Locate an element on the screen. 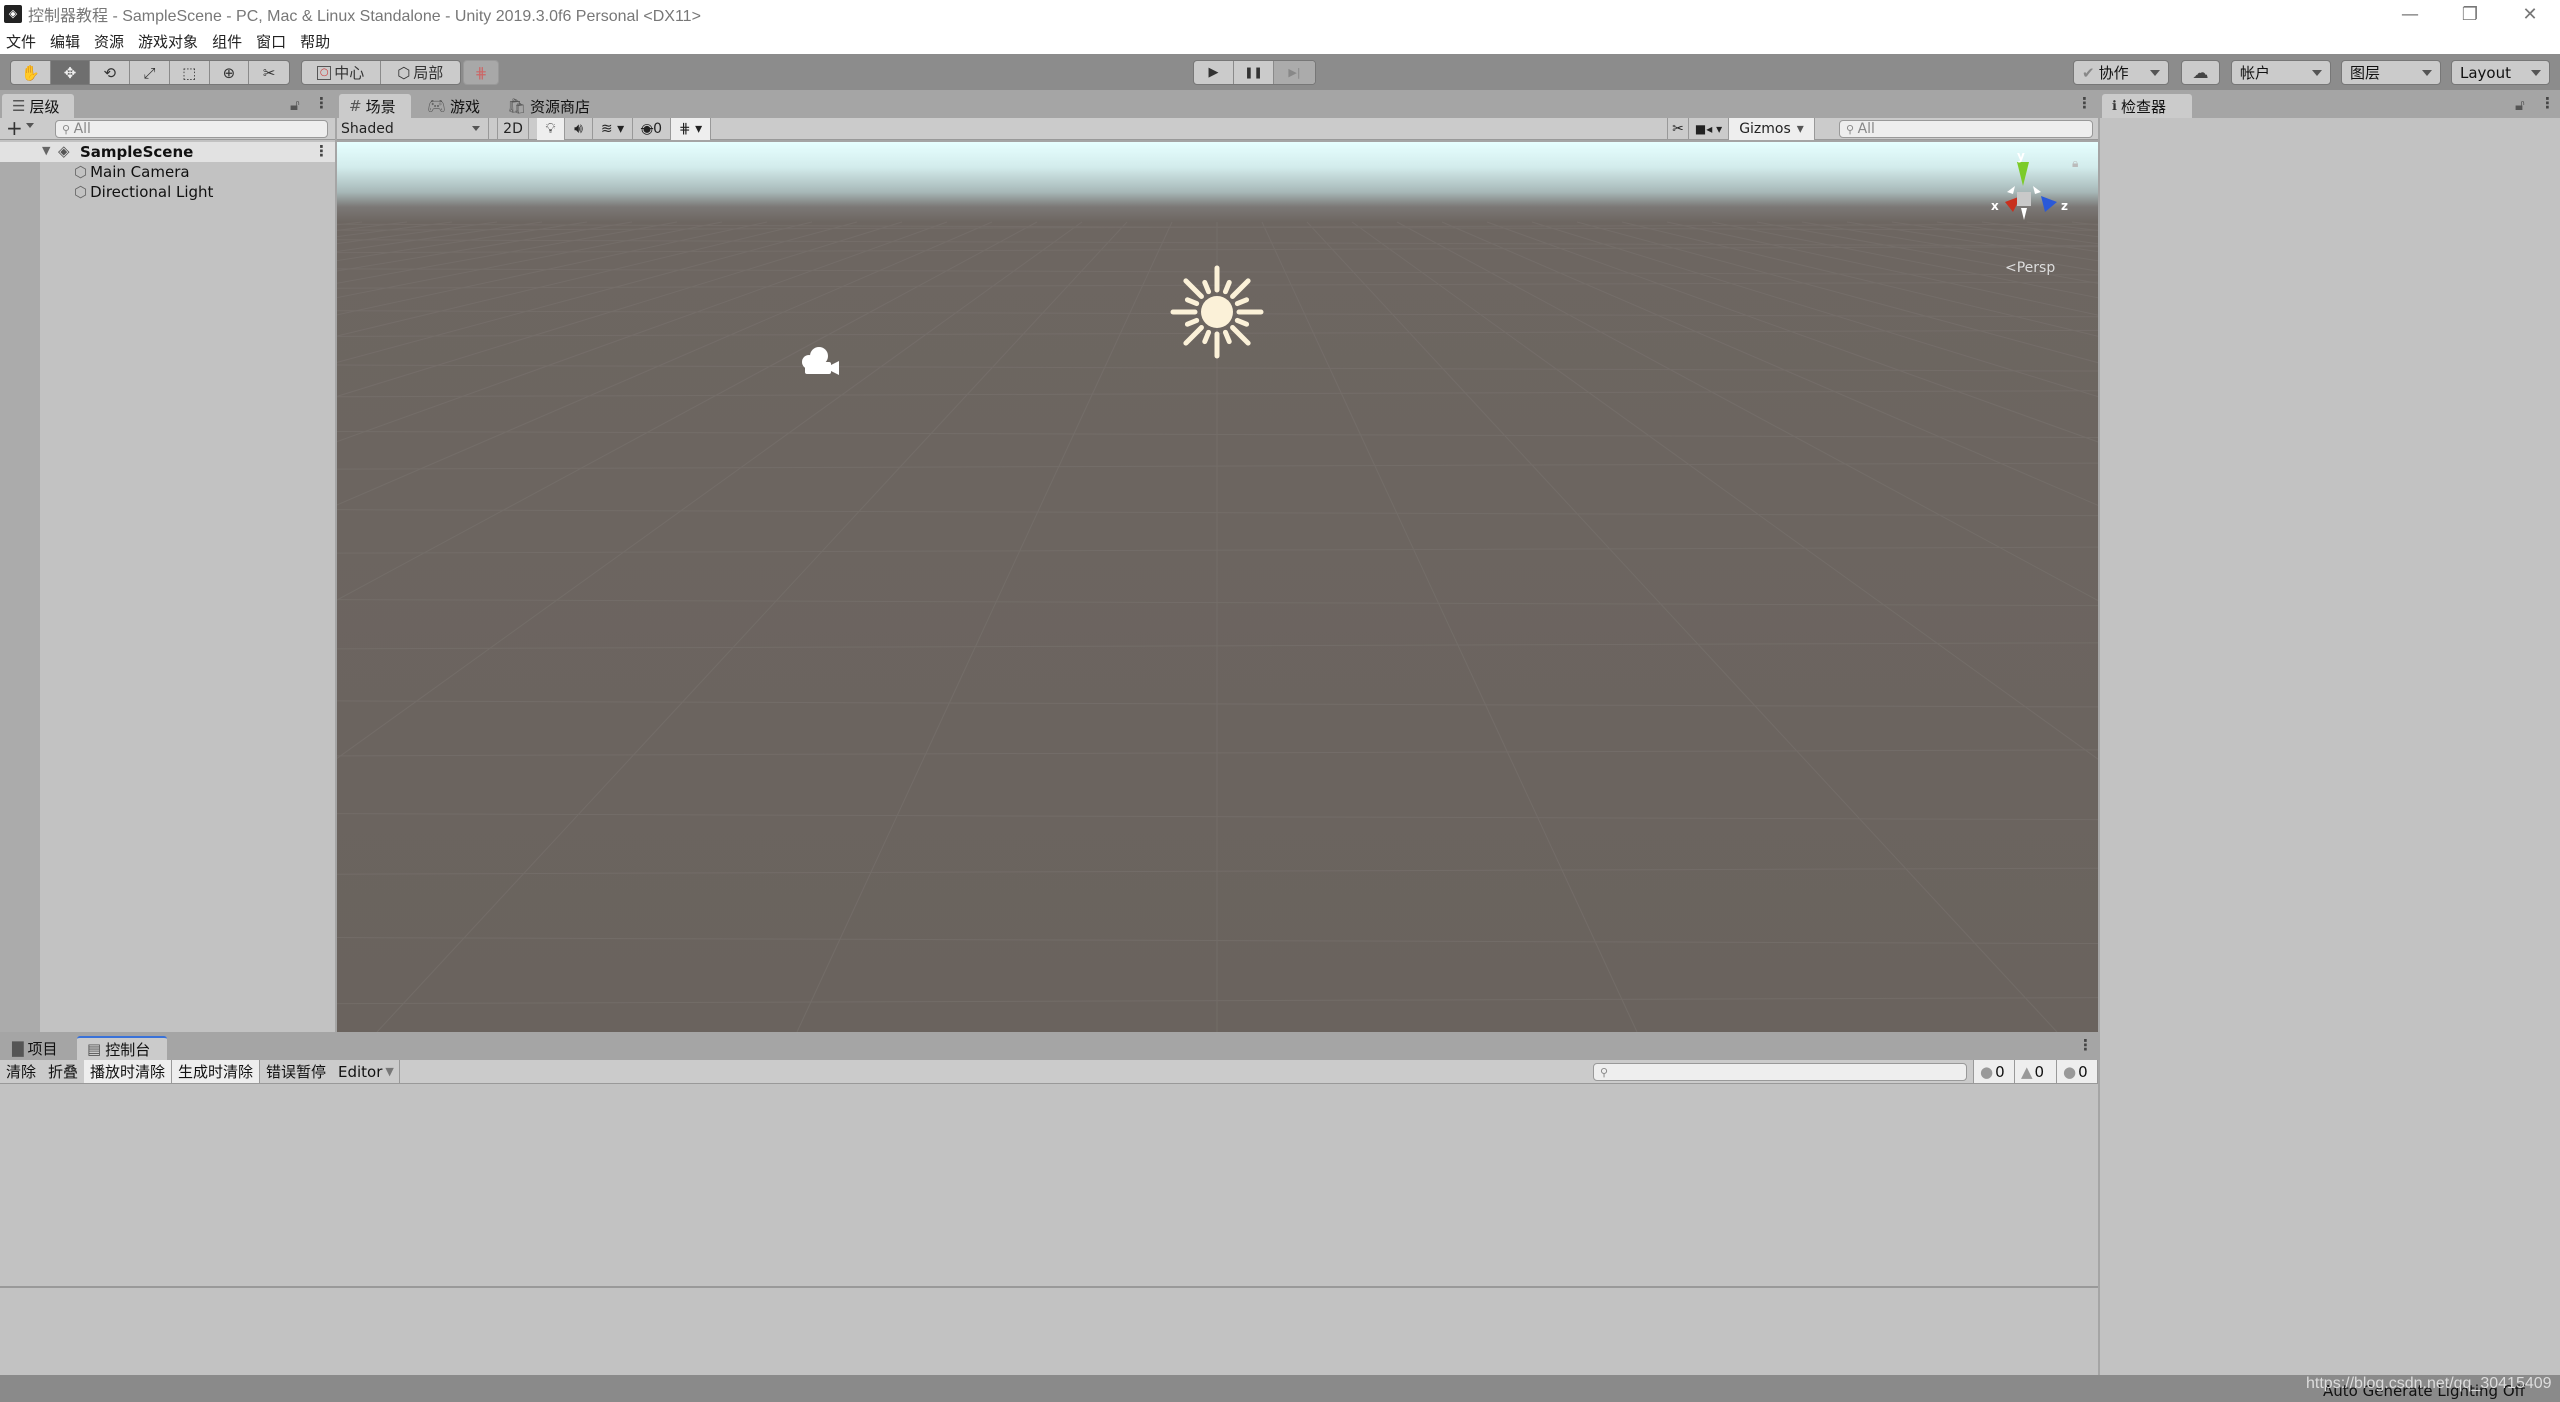  lighting-toggle: 💡︎ is located at coordinates (551, 129).